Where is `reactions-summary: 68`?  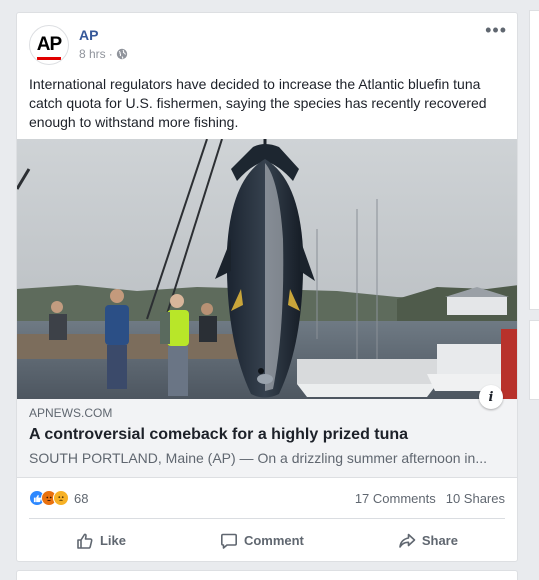 reactions-summary: 68 is located at coordinates (58, 498).